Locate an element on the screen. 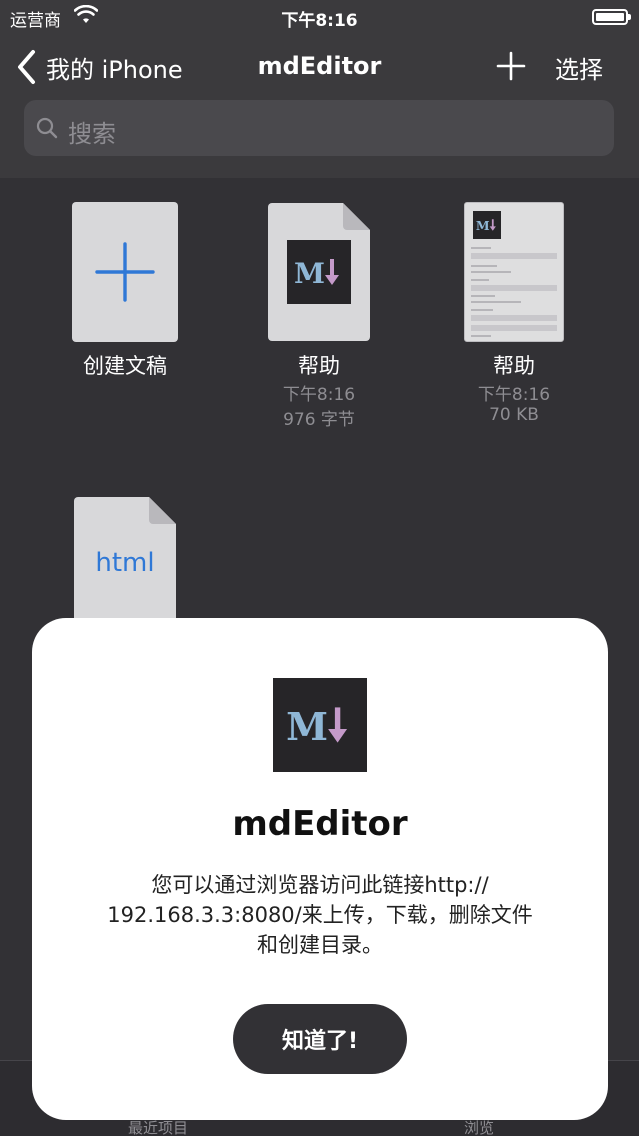  status-time: 下午8:16 is located at coordinates (319, 21).